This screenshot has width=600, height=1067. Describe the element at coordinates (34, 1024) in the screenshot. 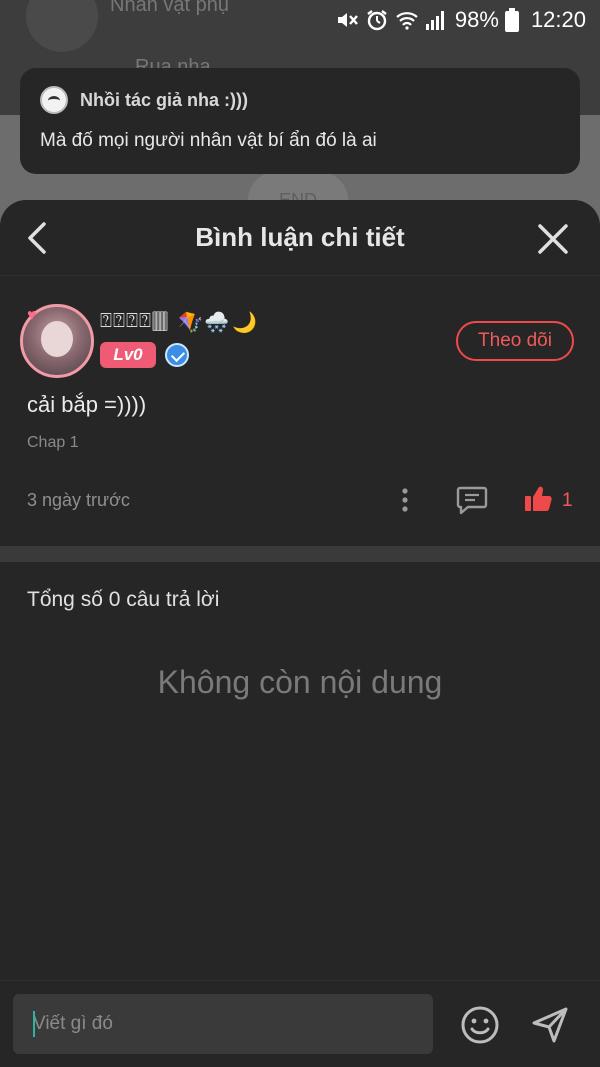

I see `text-caret` at that location.